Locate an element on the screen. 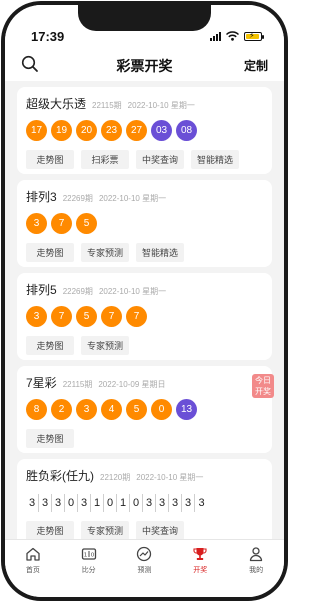  tab-profile: 我的 is located at coordinates (256, 568).